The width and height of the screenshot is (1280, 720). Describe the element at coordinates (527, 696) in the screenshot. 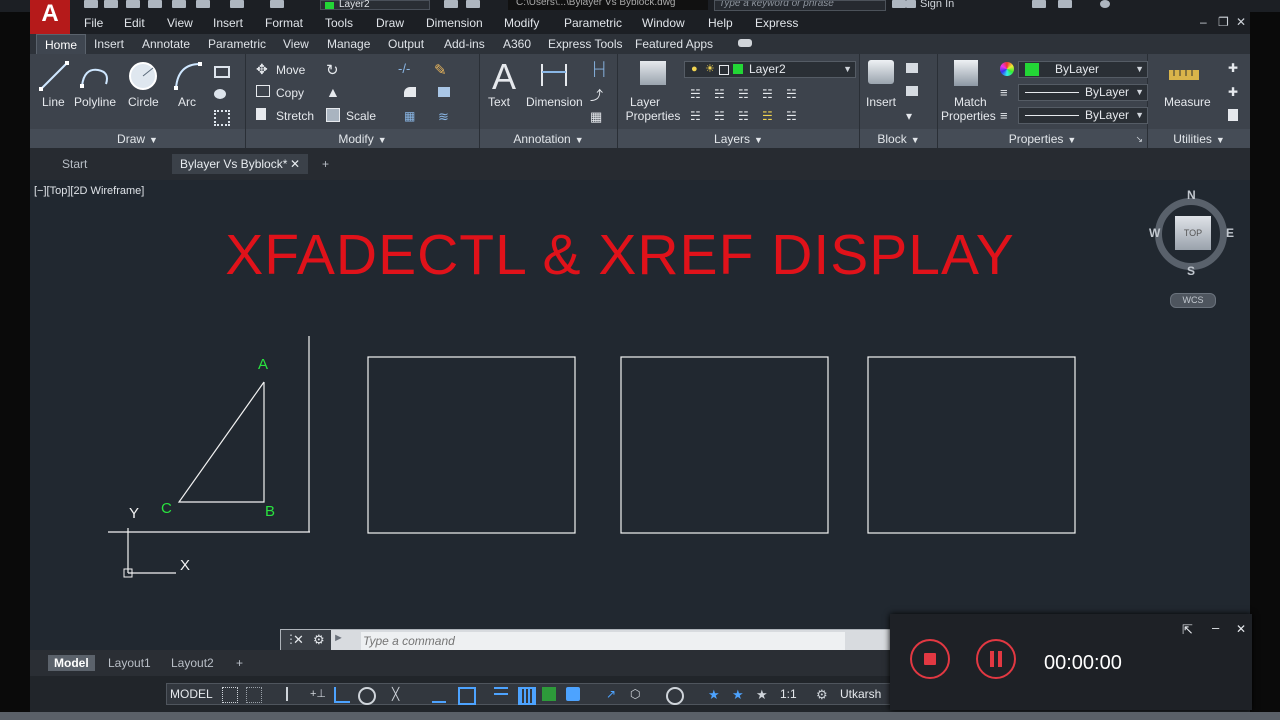

I see `transparency-icon` at that location.